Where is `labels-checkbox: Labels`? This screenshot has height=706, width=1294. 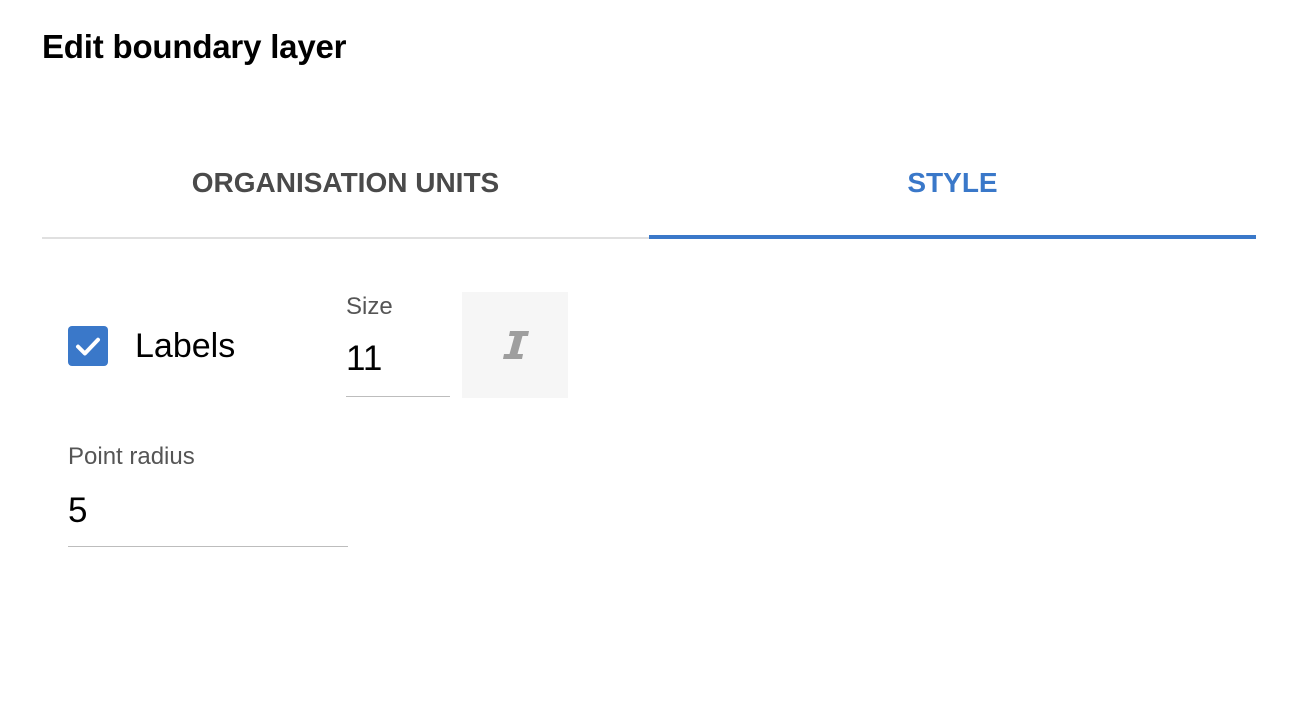
labels-checkbox: Labels is located at coordinates (151, 346).